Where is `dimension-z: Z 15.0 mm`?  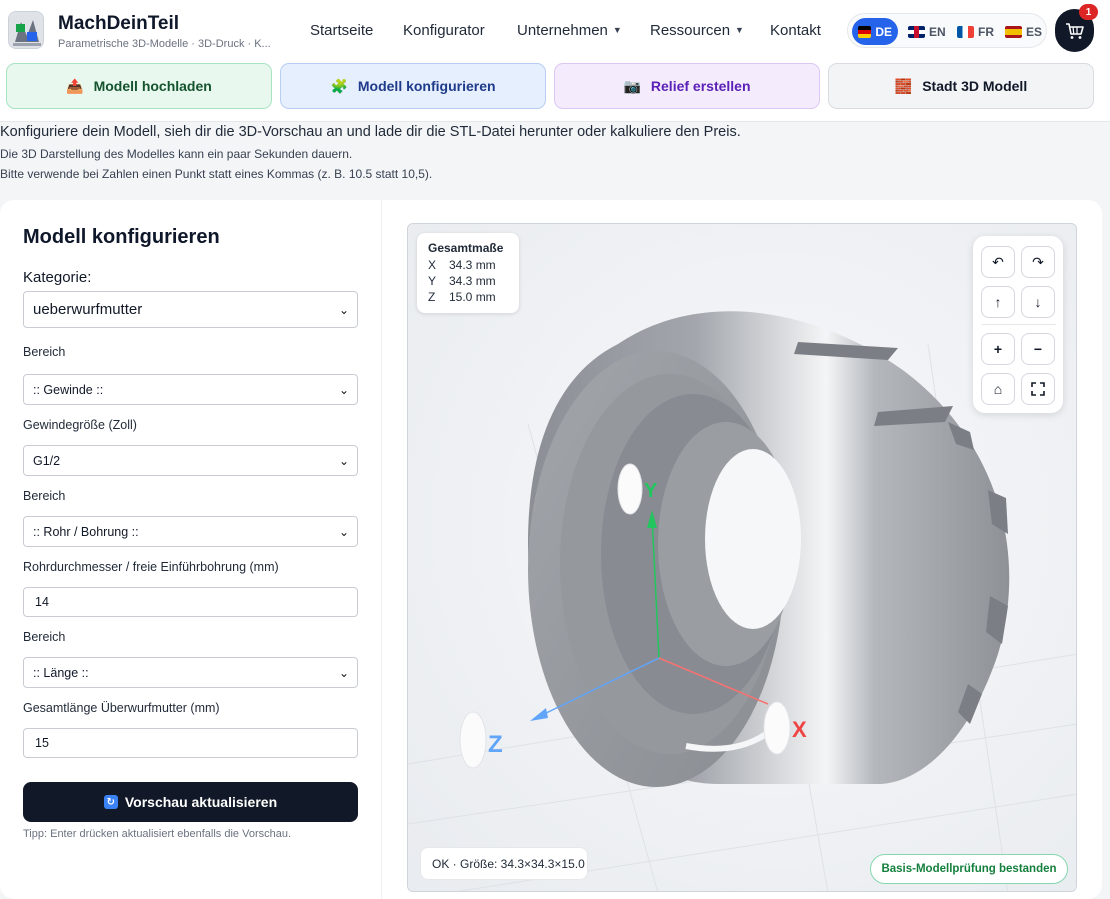 dimension-z: Z 15.0 mm is located at coordinates (468, 297).